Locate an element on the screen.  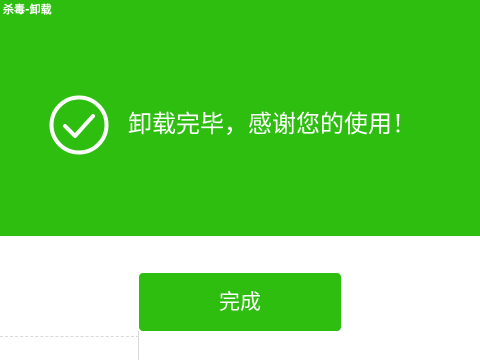
check-circle-icon is located at coordinates (79, 125).